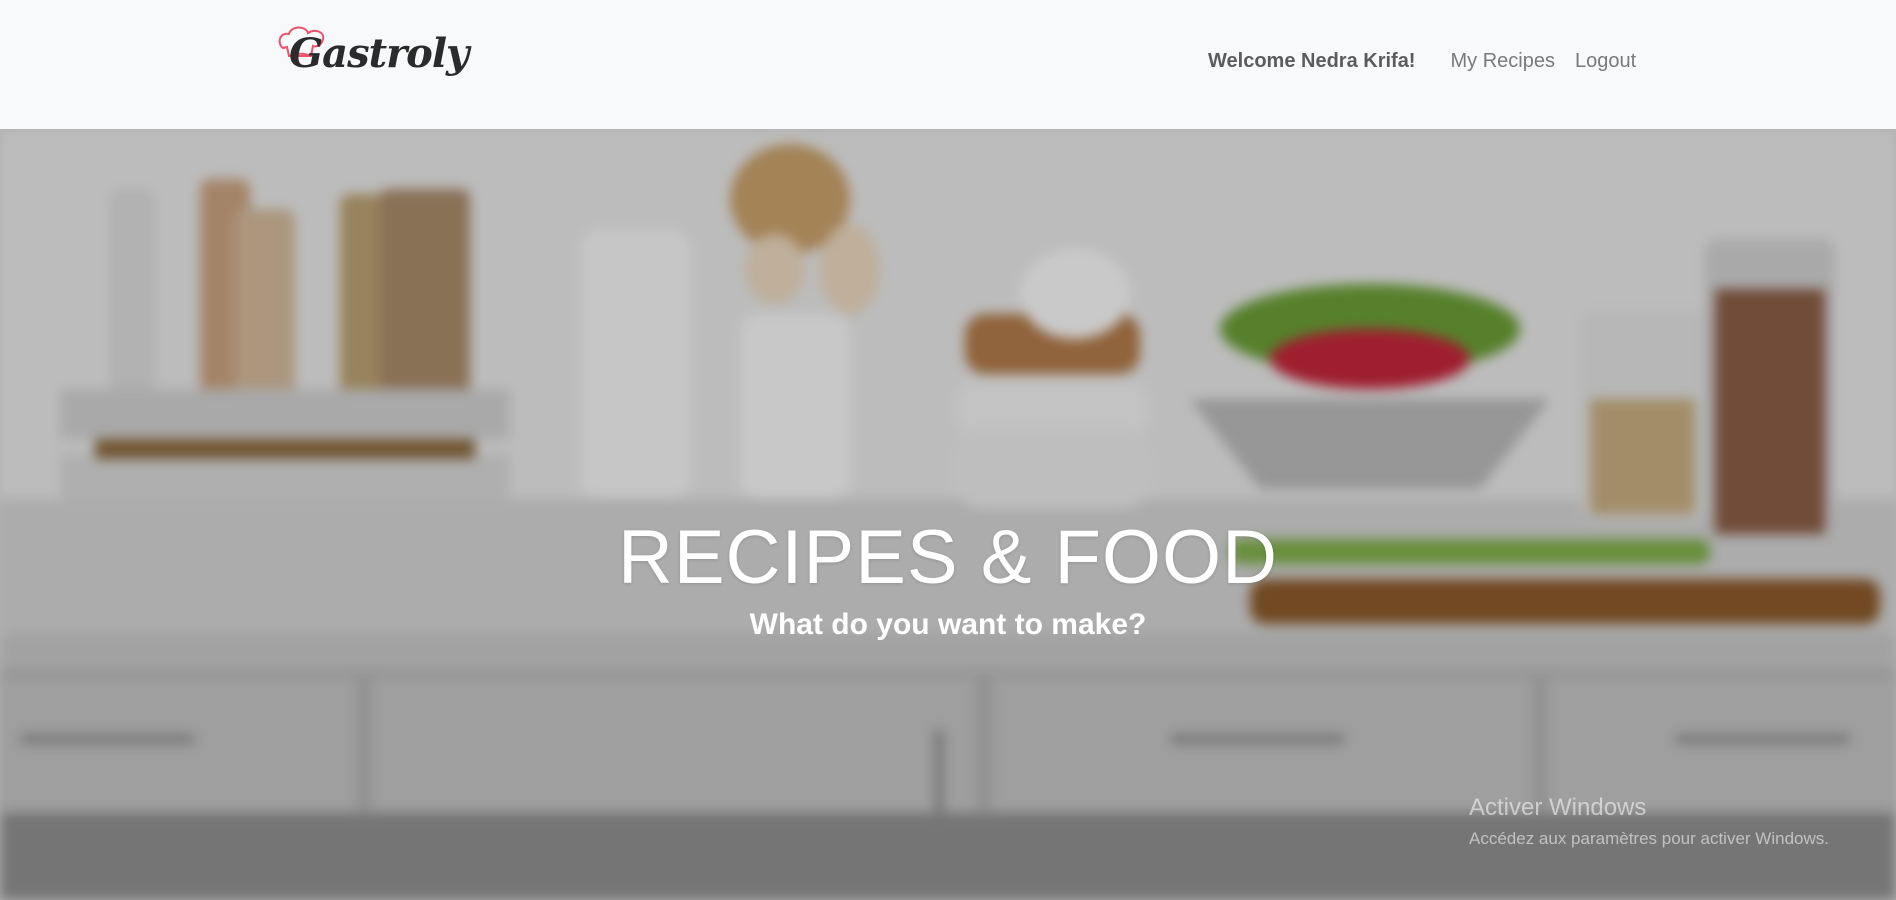 This screenshot has height=900, width=1896. I want to click on windows-activation-title: Activer Windows, so click(1558, 807).